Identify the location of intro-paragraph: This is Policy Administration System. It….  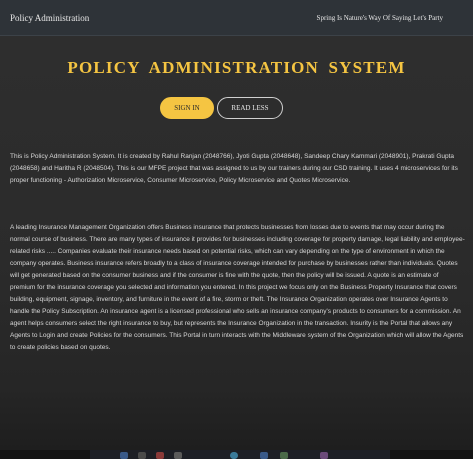
(234, 168).